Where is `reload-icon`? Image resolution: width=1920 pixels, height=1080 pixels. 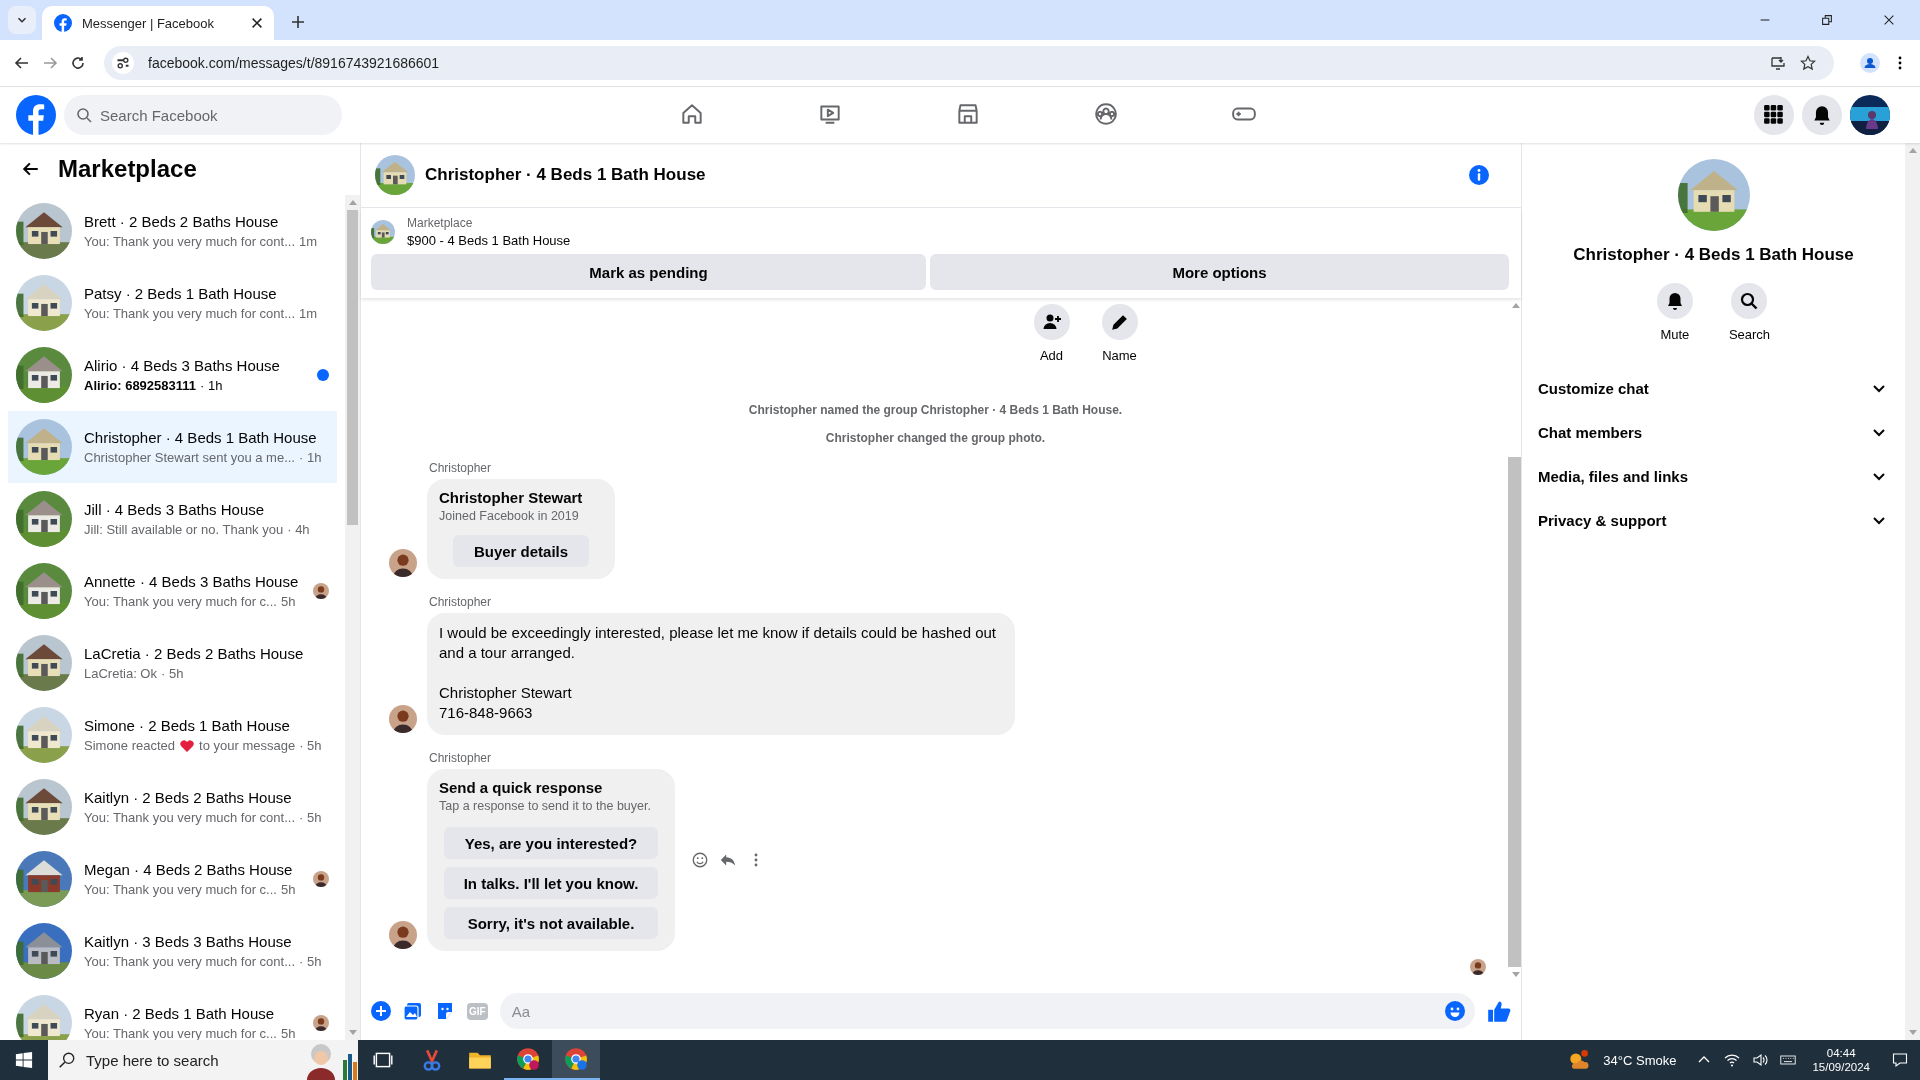 reload-icon is located at coordinates (78, 63).